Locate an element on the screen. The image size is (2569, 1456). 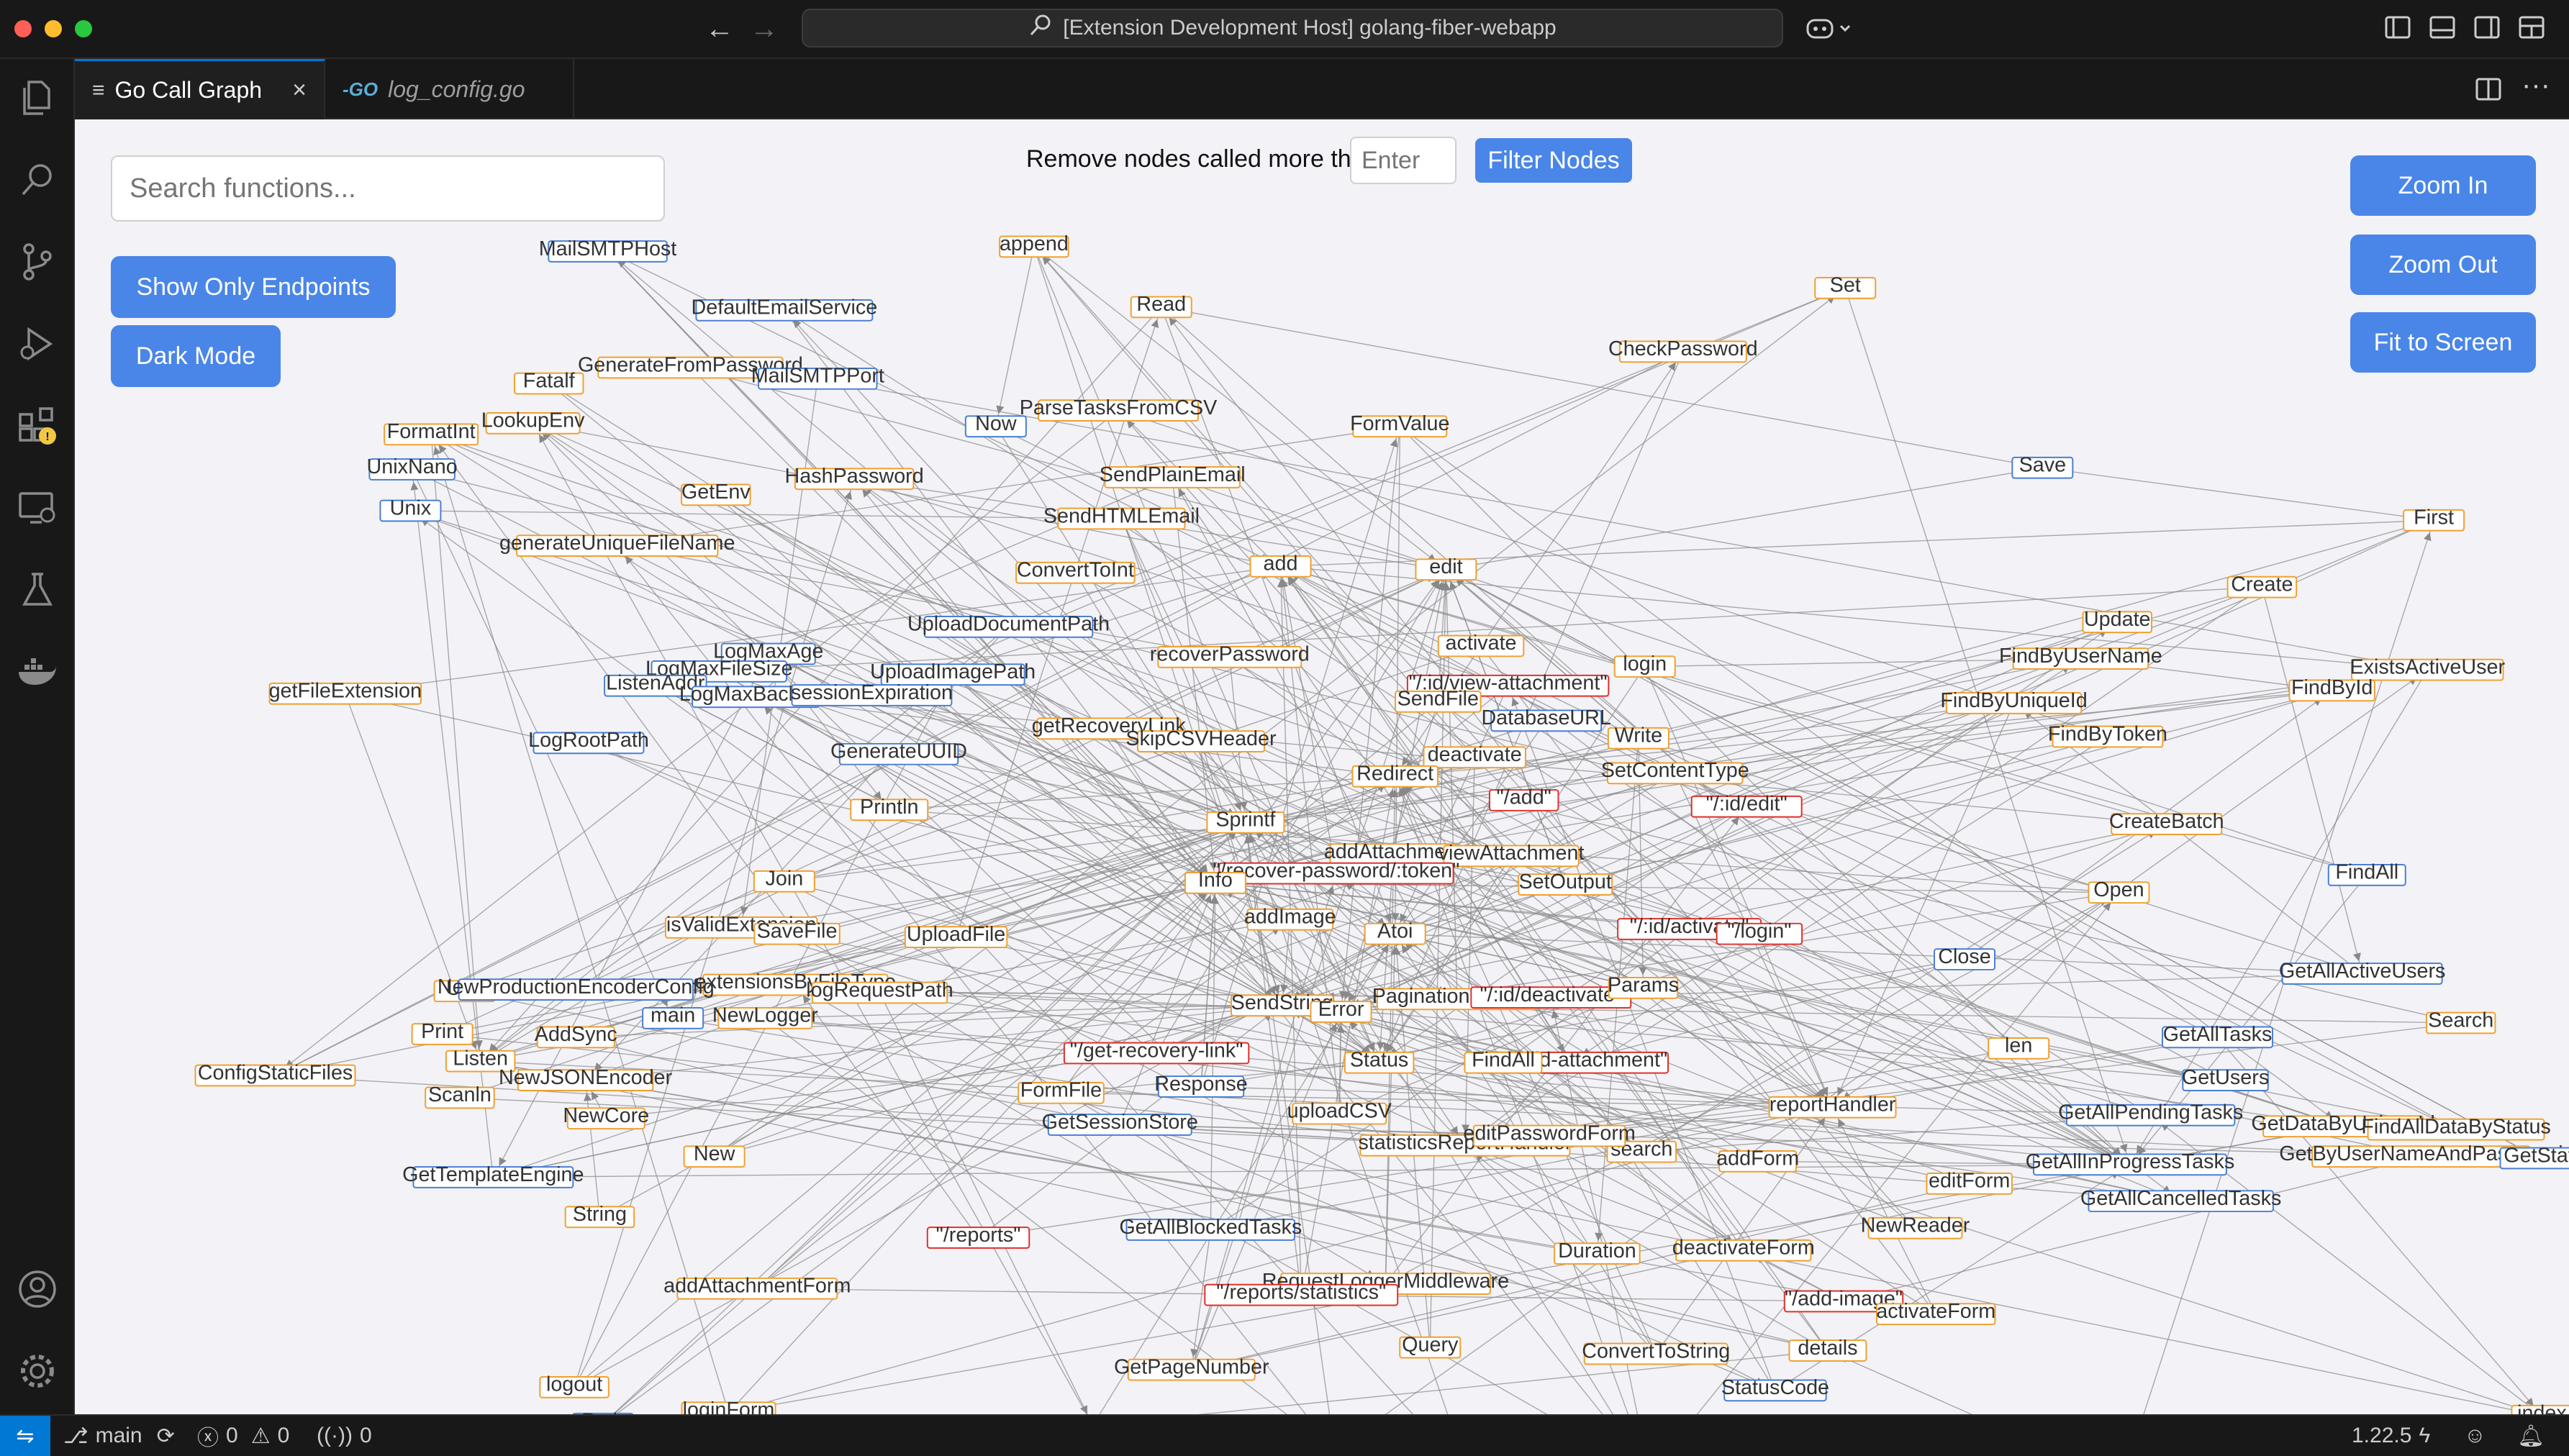
graph-node-findalldatabystatus: FindAllDataByStatus is located at coordinates (2456, 1128).